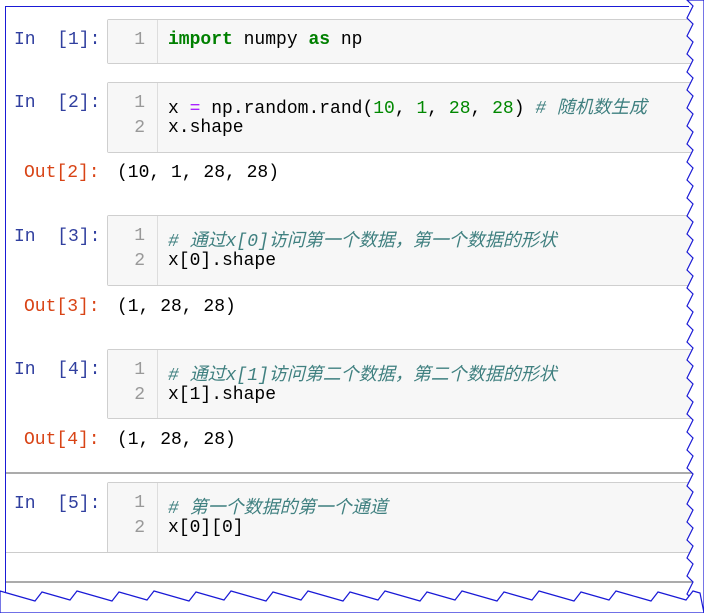 This screenshot has width=704, height=613. What do you see at coordinates (200, 40) in the screenshot?
I see `keyword: import` at bounding box center [200, 40].